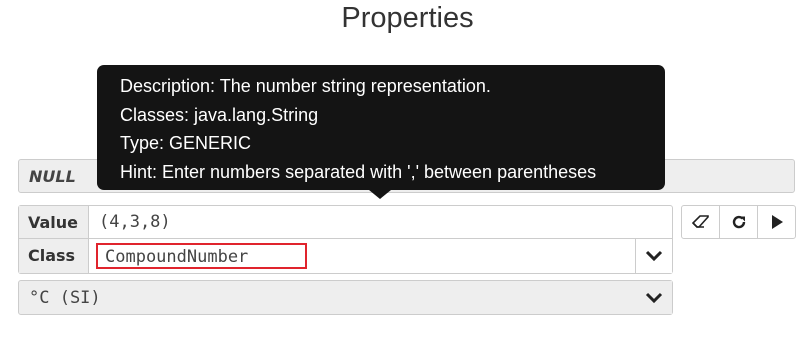 The image size is (805, 350). What do you see at coordinates (345, 222) in the screenshot?
I see `value-row: Value (4,3,8)` at bounding box center [345, 222].